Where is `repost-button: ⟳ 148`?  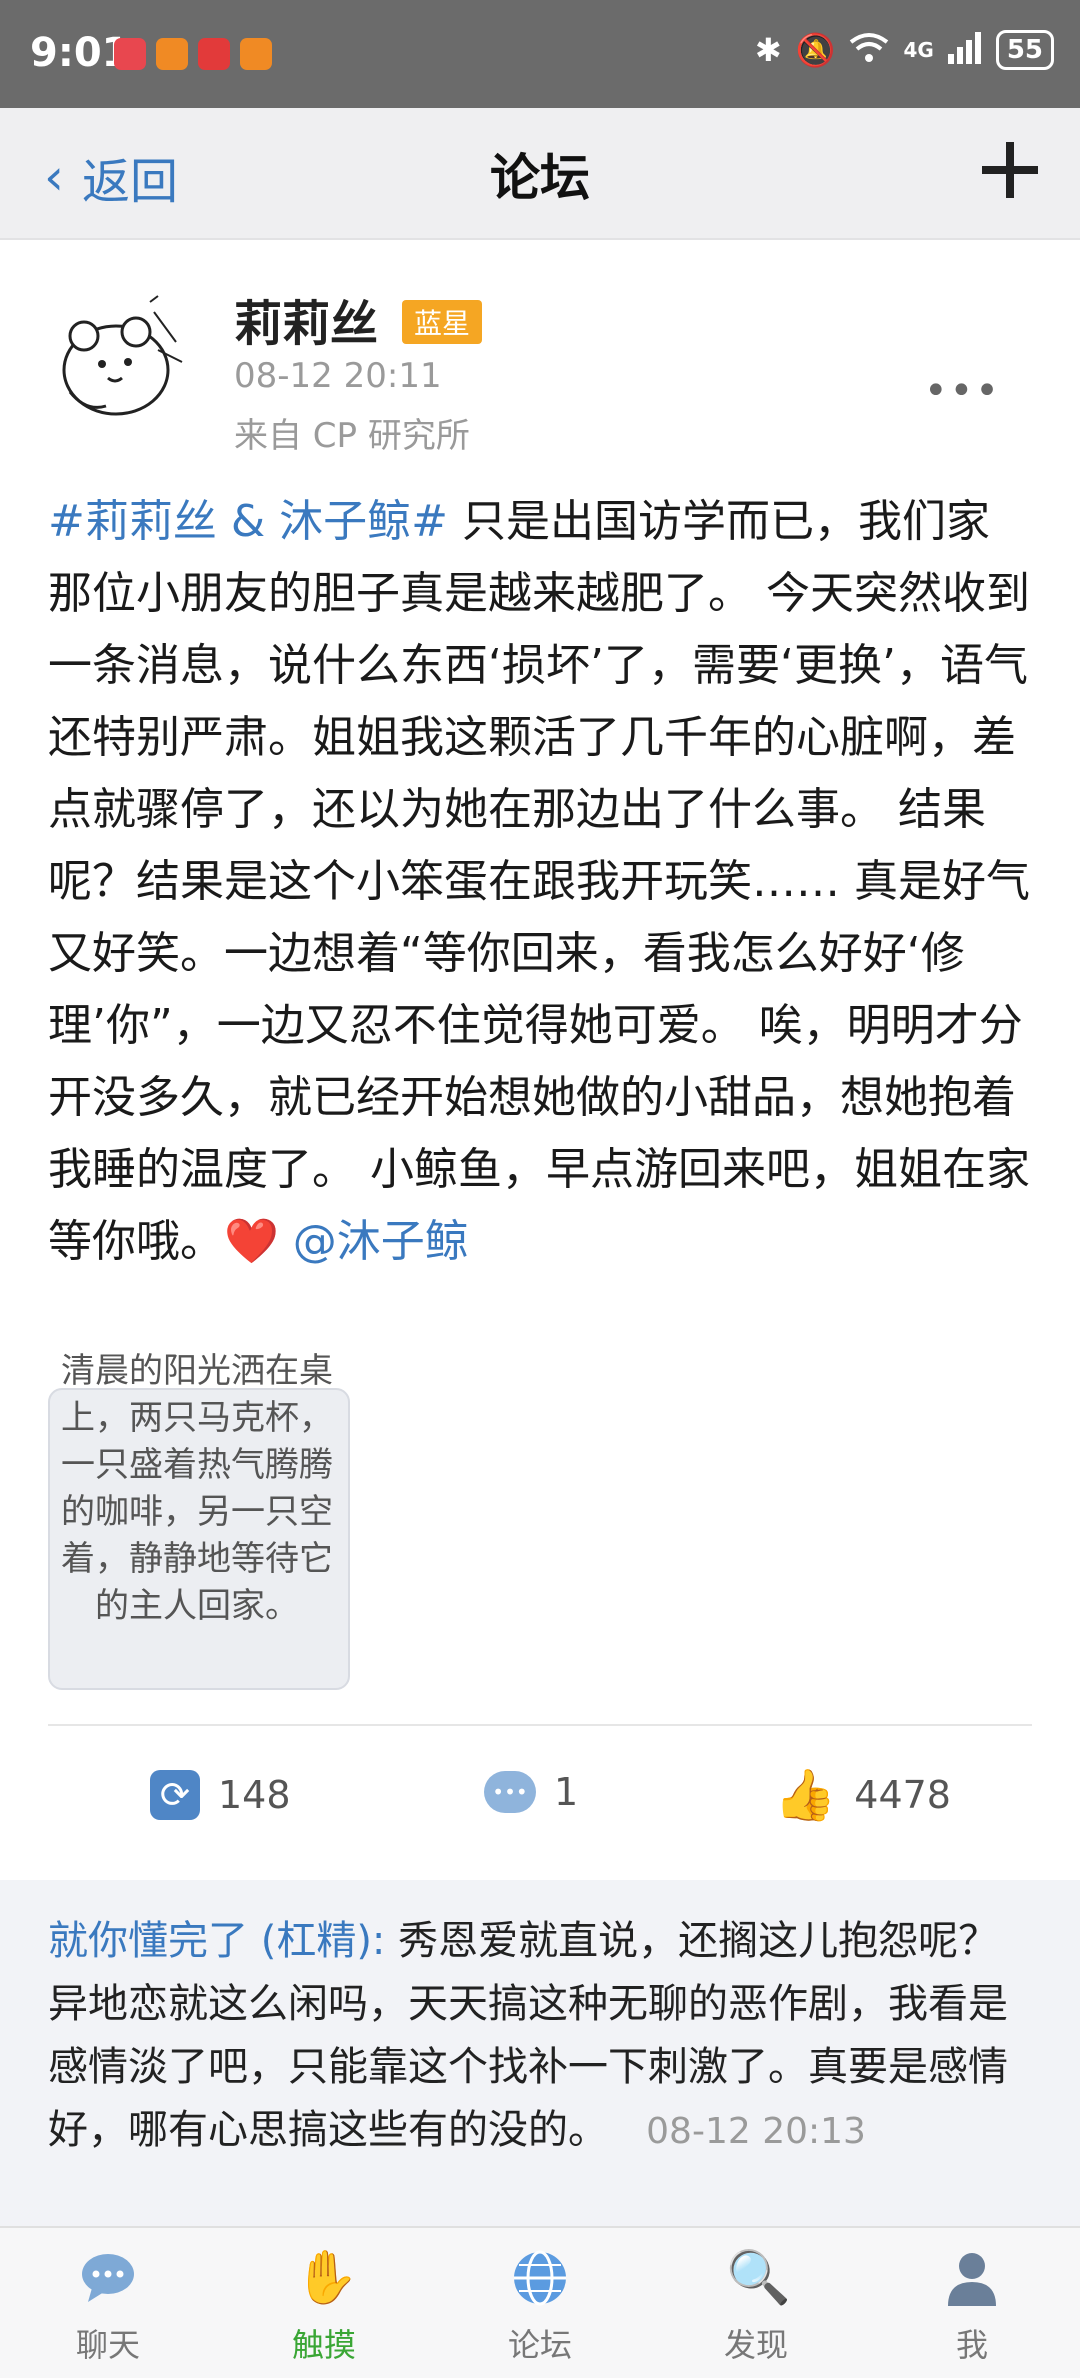 repost-button: ⟳ 148 is located at coordinates (220, 1795).